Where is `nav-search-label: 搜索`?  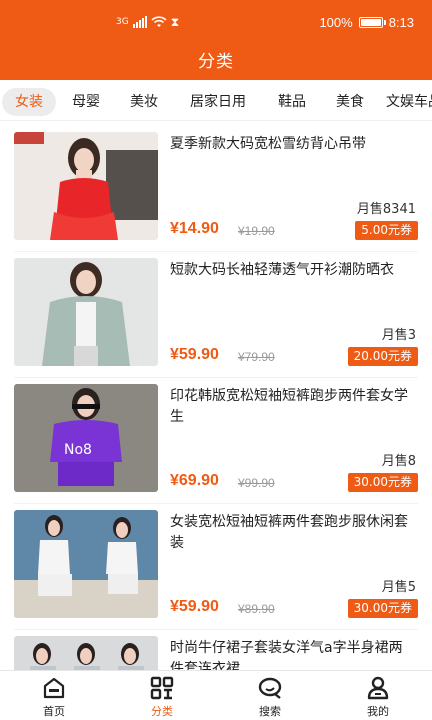 nav-search-label: 搜索 is located at coordinates (270, 711).